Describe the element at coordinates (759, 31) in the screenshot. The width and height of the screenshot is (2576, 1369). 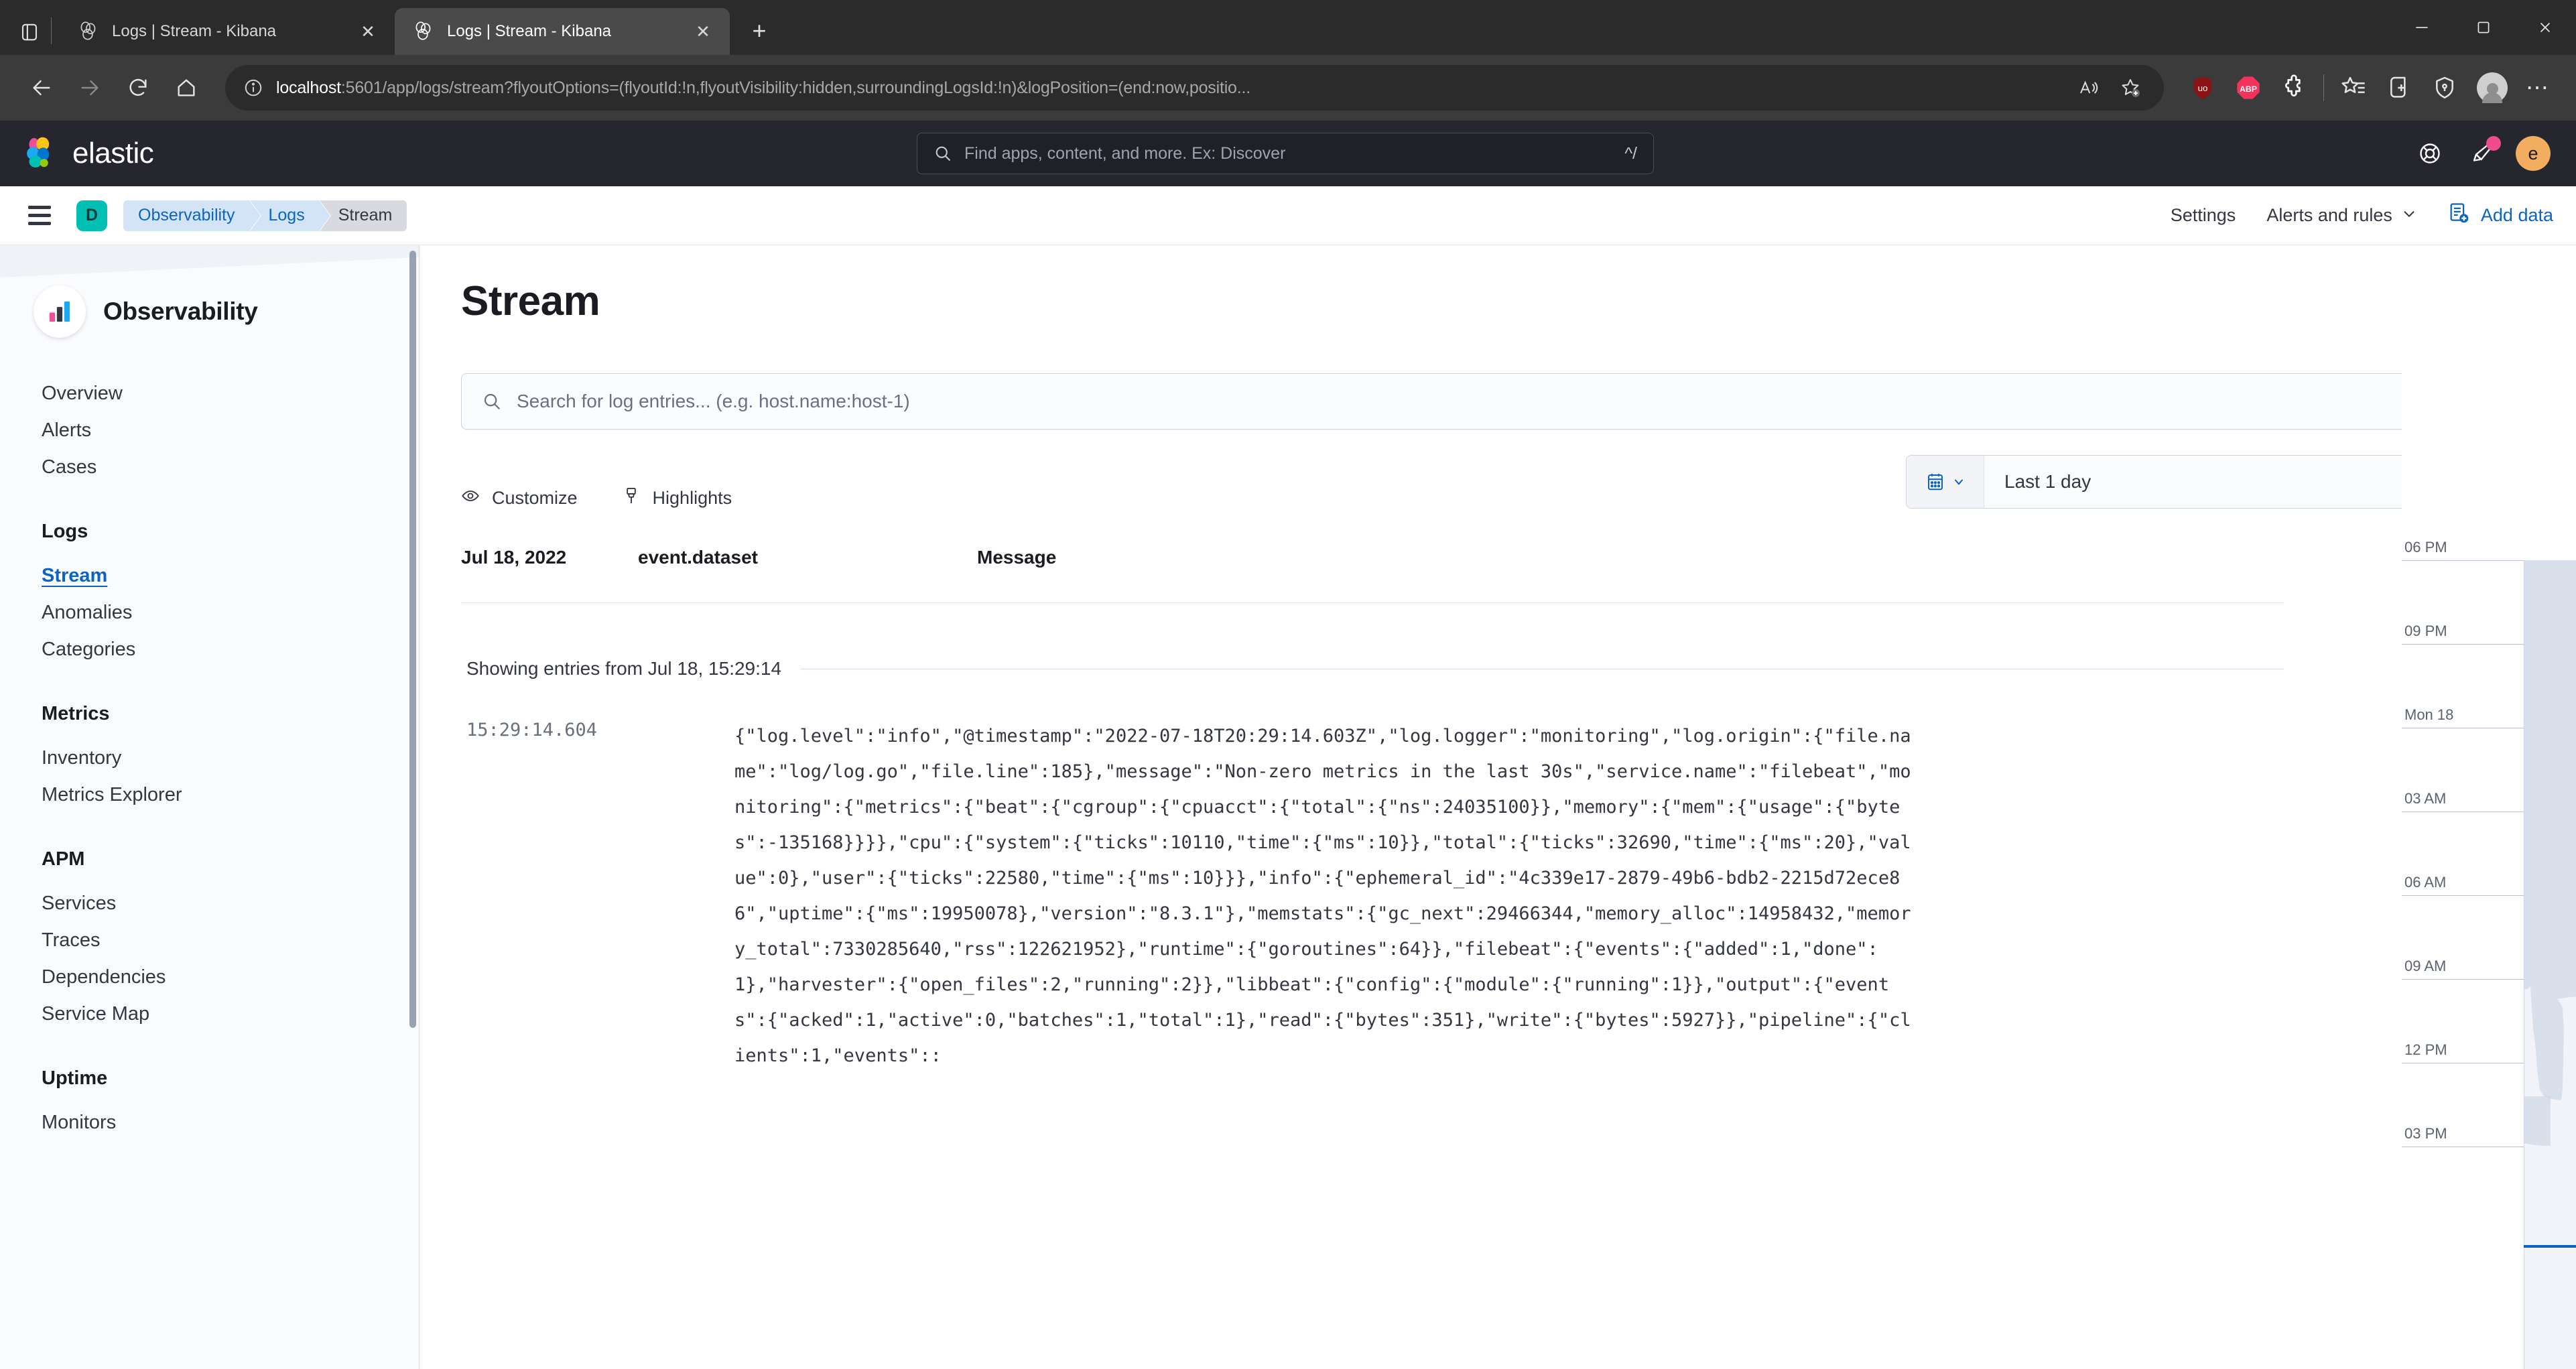
I see `new-tab-button: +` at that location.